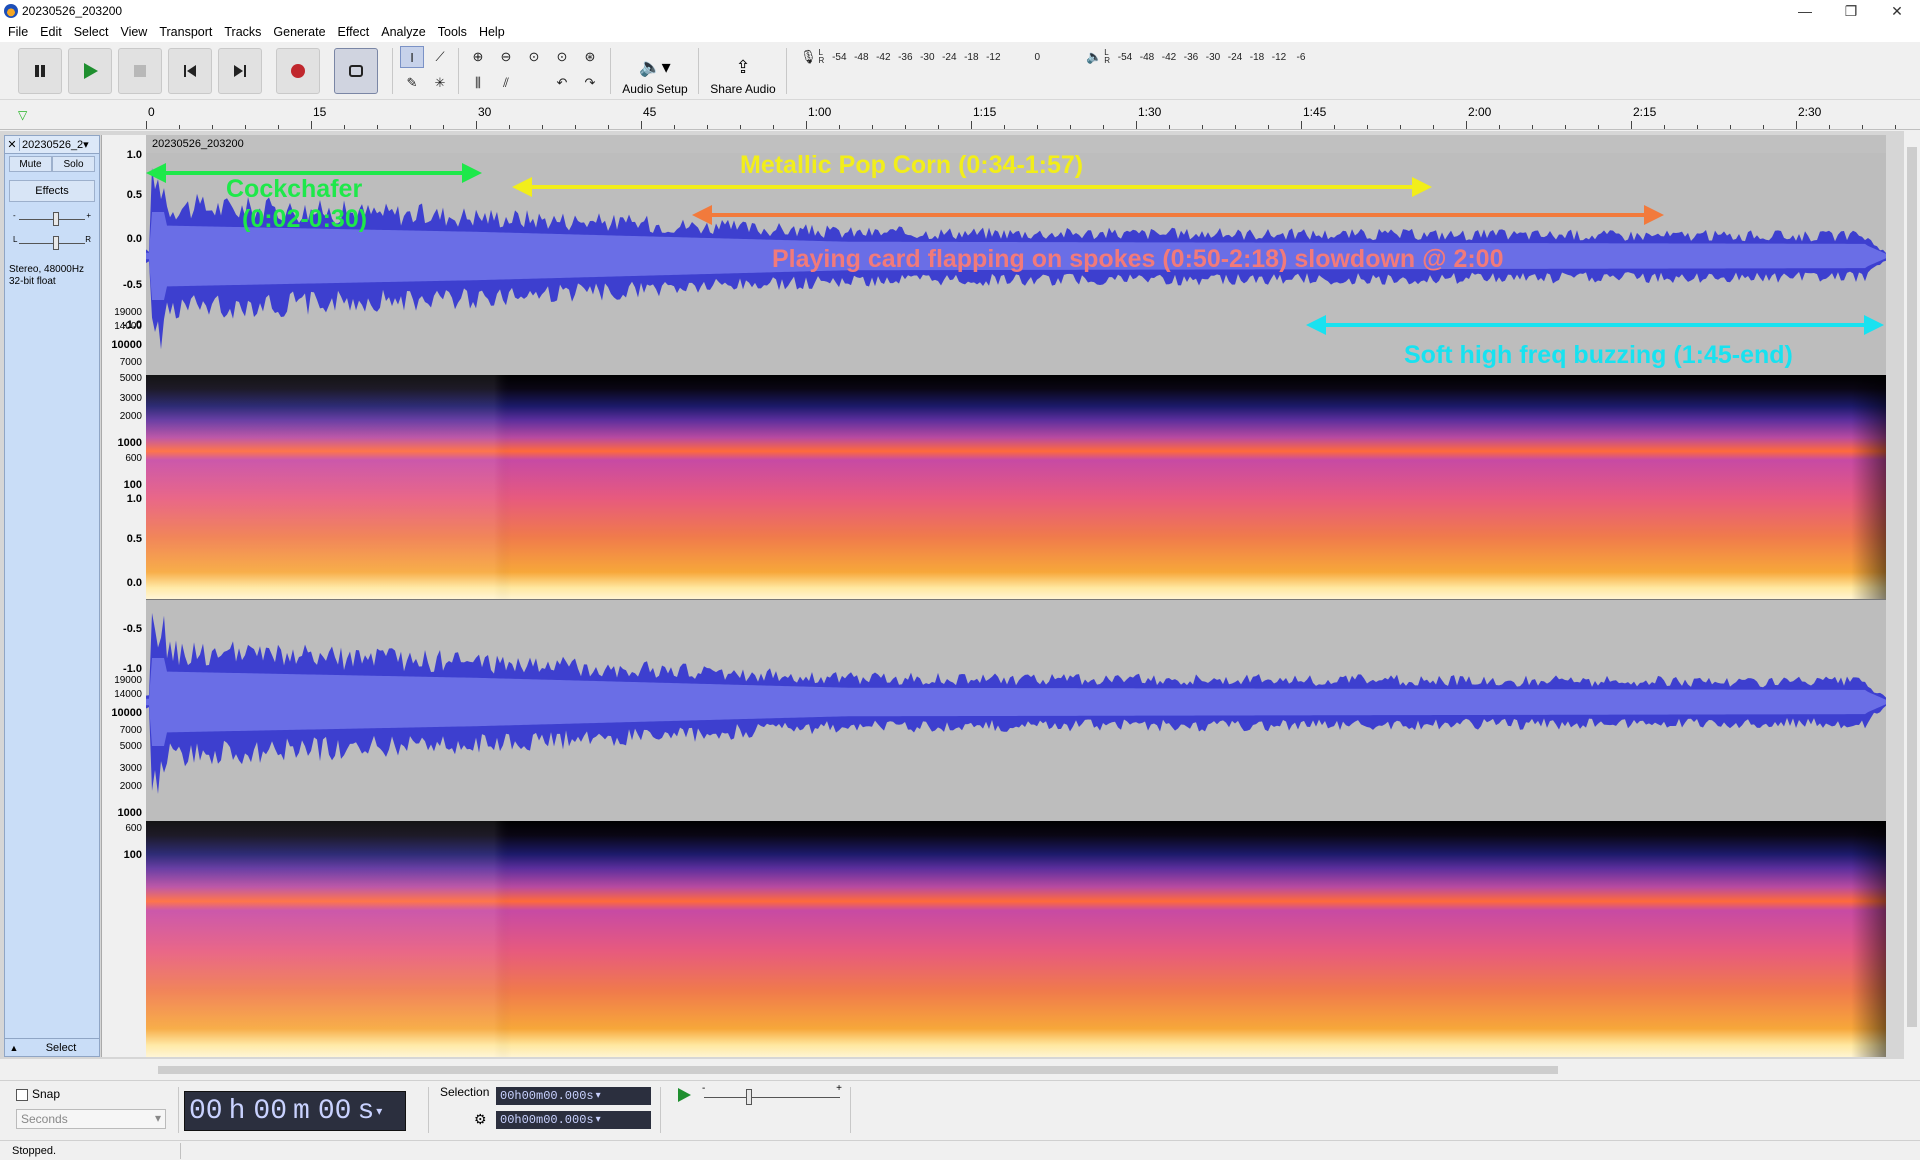 This screenshot has width=1920, height=1160. I want to click on stop-button, so click(140, 71).